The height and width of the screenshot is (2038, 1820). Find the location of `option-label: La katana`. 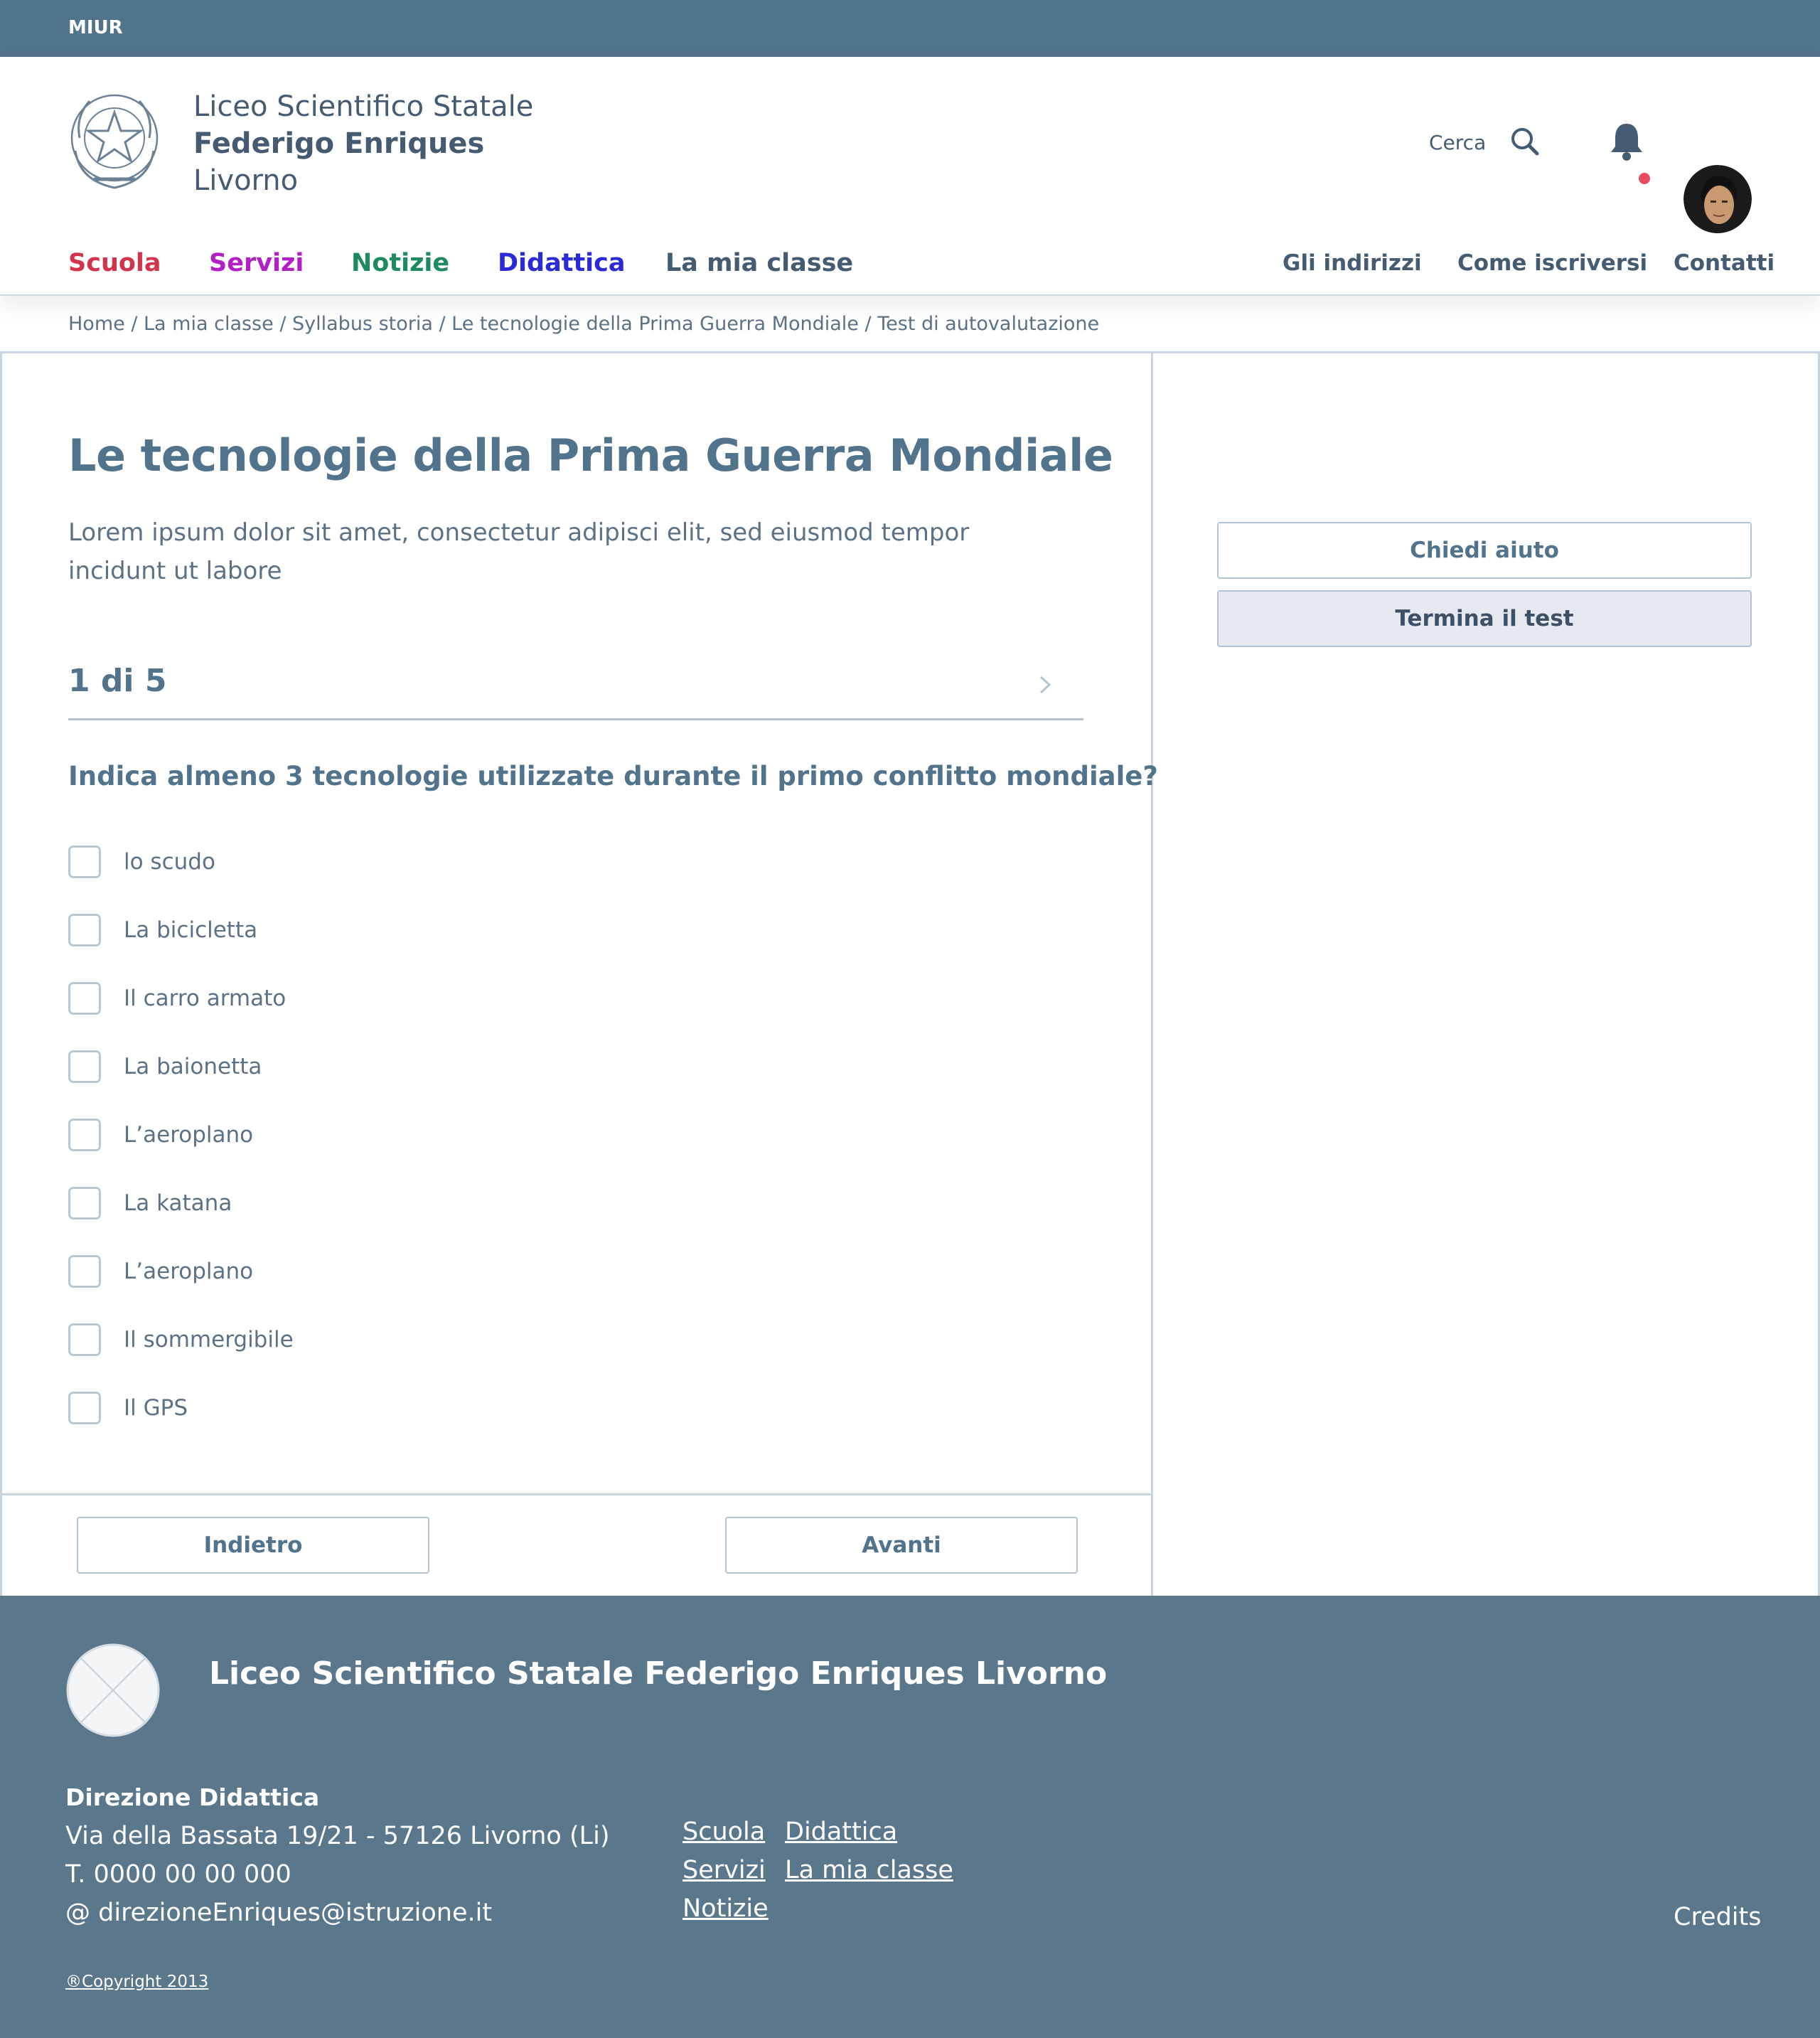

option-label: La katana is located at coordinates (178, 1203).